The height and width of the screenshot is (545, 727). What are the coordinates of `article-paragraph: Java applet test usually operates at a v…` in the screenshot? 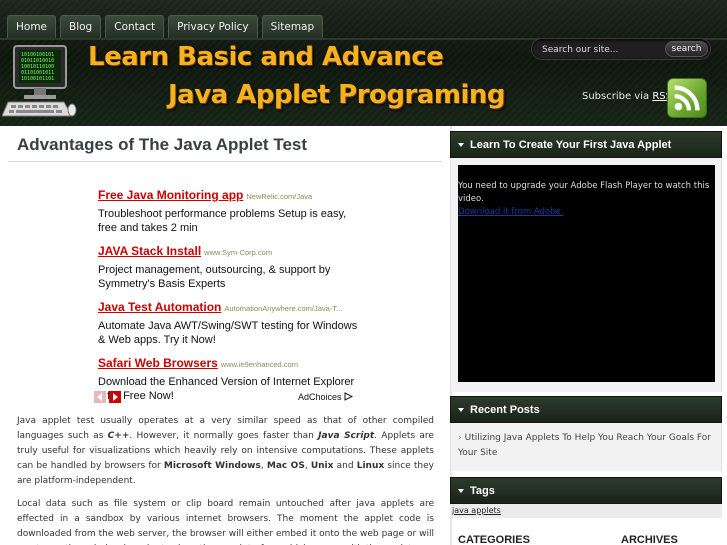 It's located at (225, 451).